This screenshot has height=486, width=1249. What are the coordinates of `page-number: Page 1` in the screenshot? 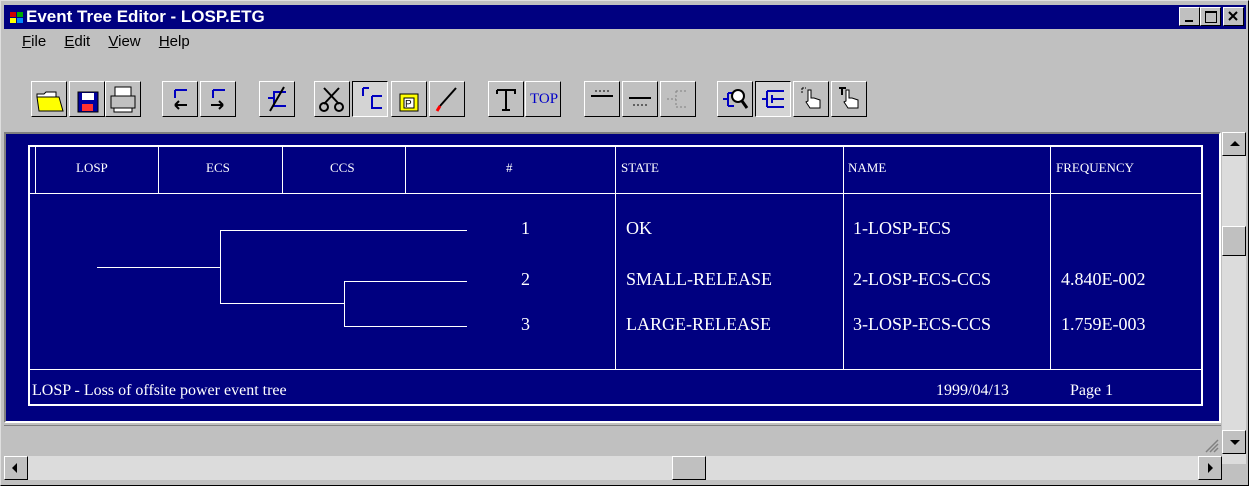 It's located at (1092, 390).